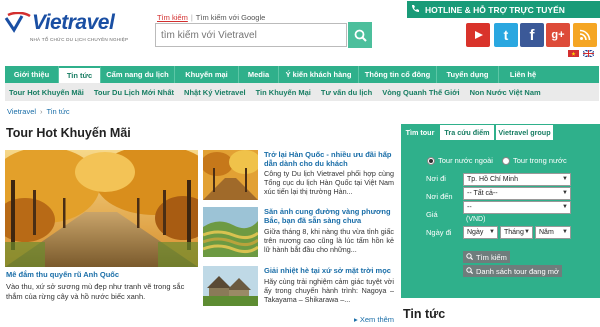 The image size is (600, 327). What do you see at coordinates (420, 92) in the screenshot?
I see `subnav-item-vong-quanh: Vòng Quanh Thế Giới` at bounding box center [420, 92].